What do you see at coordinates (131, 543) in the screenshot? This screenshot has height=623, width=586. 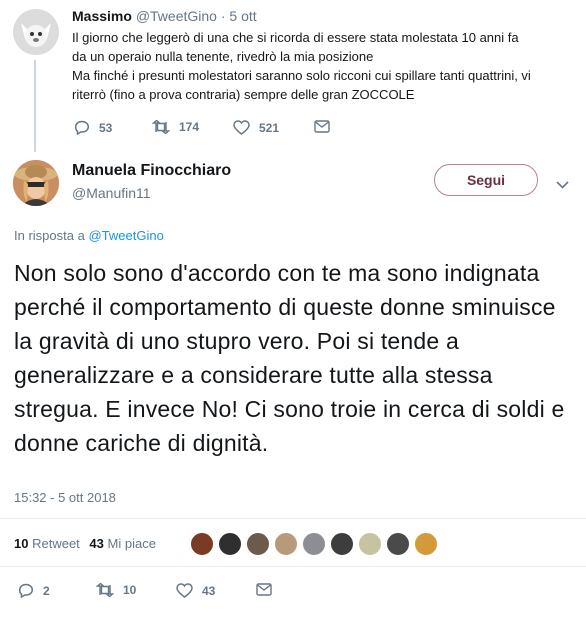 I see `like-stat-label: Mi piace` at bounding box center [131, 543].